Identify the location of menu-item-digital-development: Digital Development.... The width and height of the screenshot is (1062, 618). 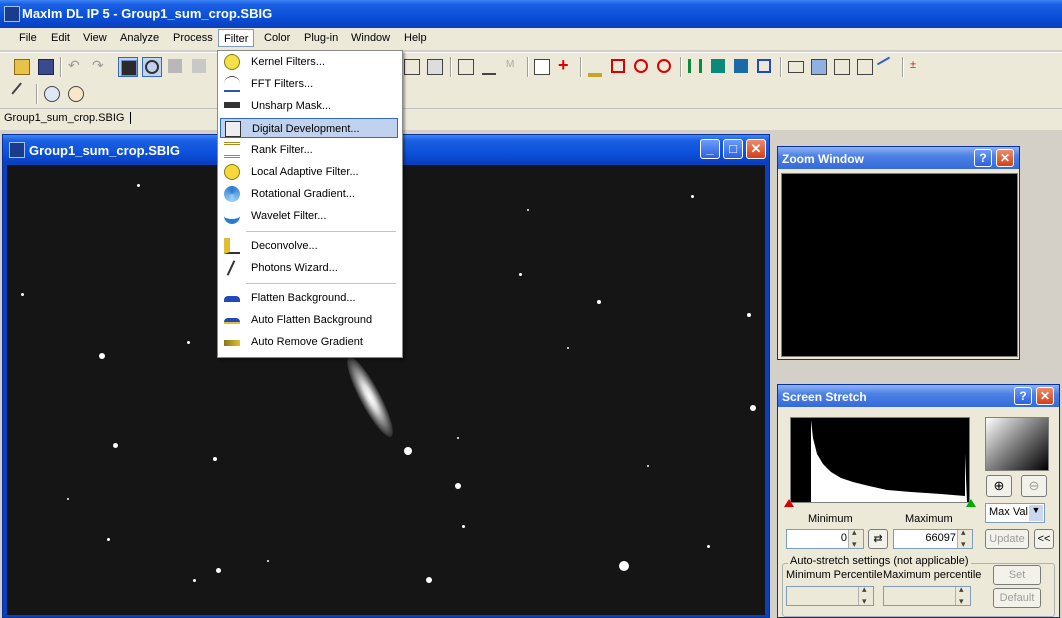
(309, 128).